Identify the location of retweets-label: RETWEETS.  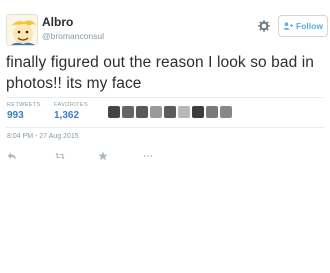
(24, 105).